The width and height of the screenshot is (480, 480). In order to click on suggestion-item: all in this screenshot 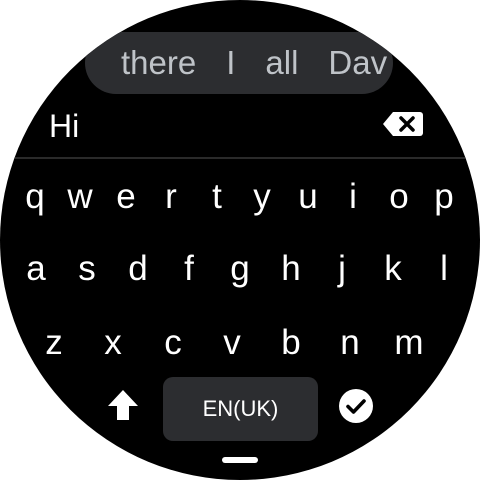, I will do `click(281, 63)`.